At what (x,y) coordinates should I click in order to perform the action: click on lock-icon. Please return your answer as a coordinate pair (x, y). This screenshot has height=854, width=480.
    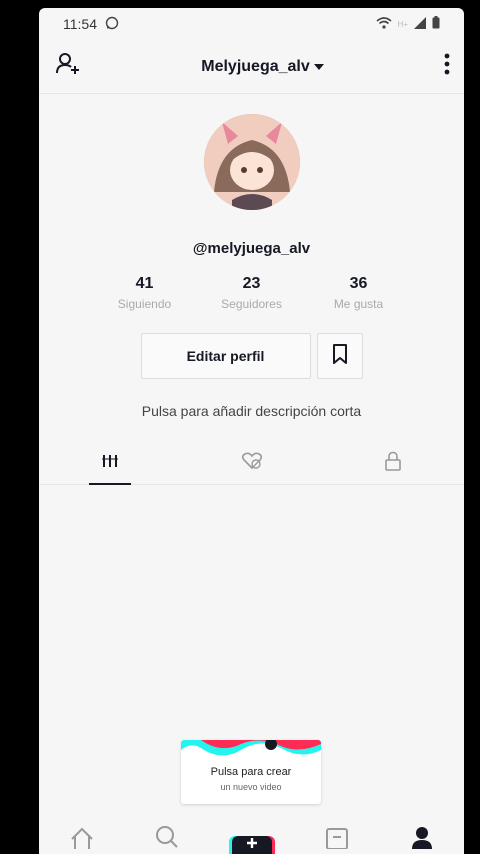
    Looking at the image, I should click on (393, 463).